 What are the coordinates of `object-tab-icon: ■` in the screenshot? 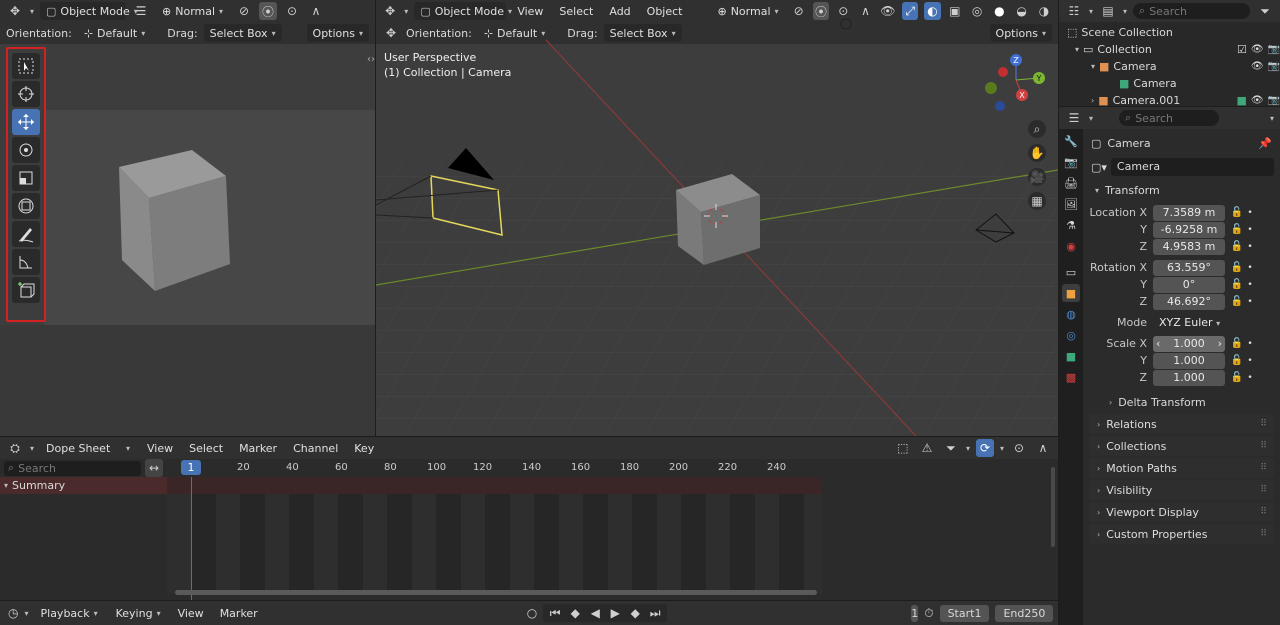 It's located at (1071, 293).